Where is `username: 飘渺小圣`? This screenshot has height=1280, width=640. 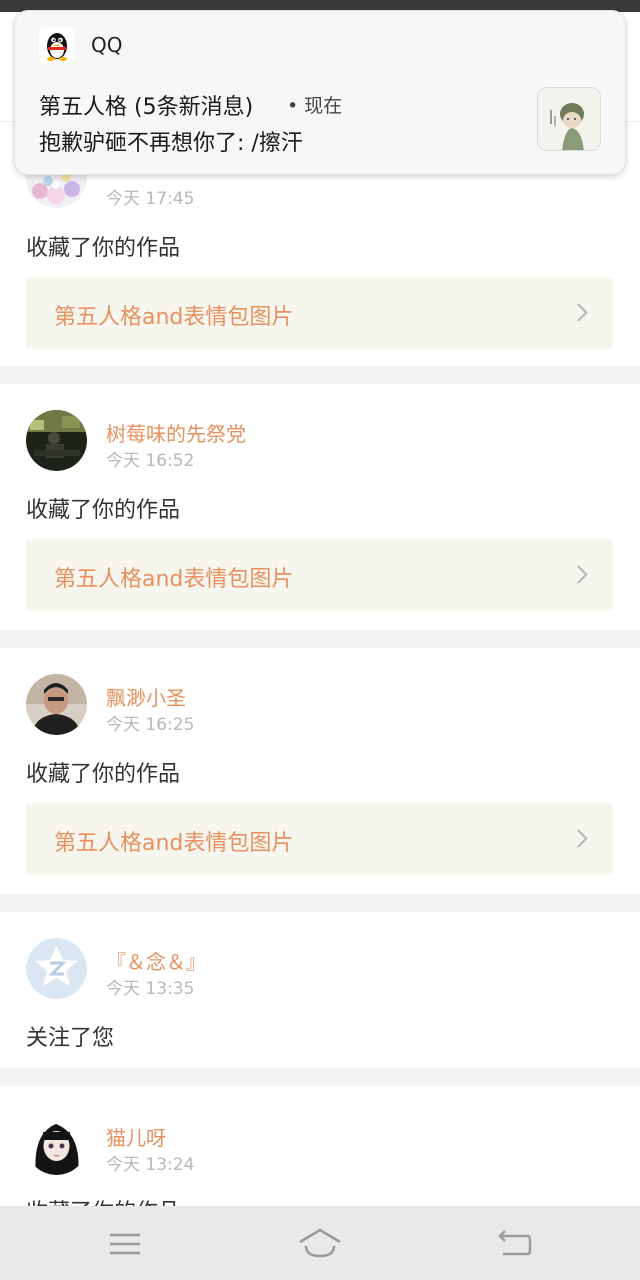 username: 飘渺小圣 is located at coordinates (146, 696).